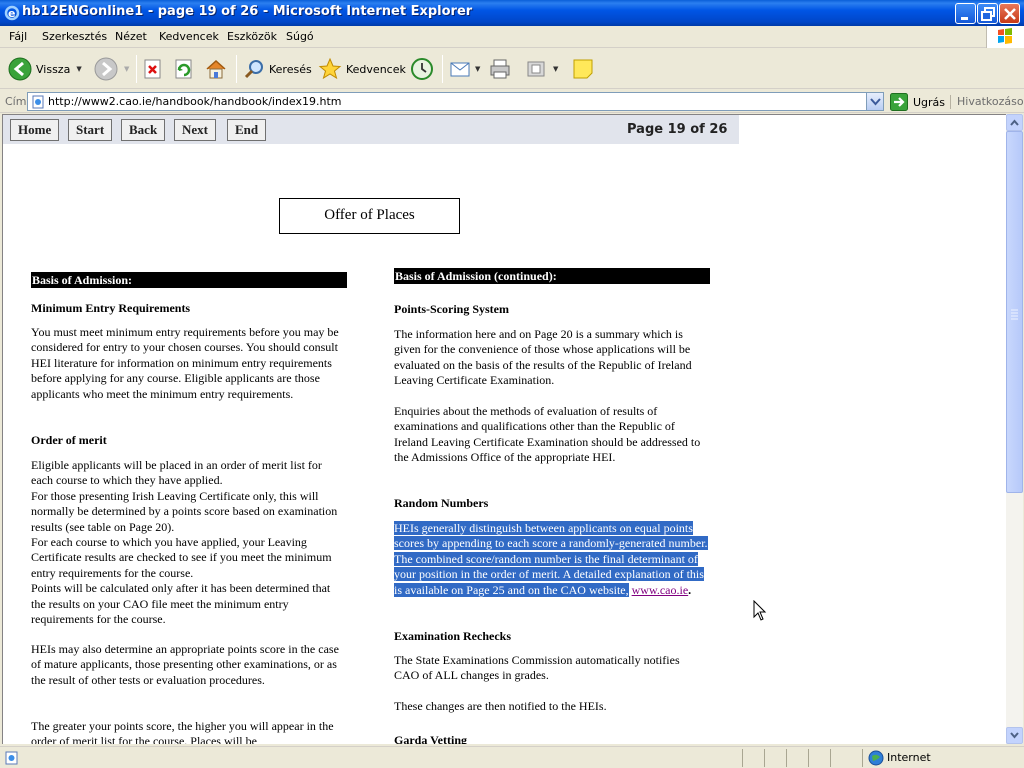 The image size is (1024, 768). Describe the element at coordinates (677, 129) in the screenshot. I see `page-indicator: Page 19 of 26` at that location.